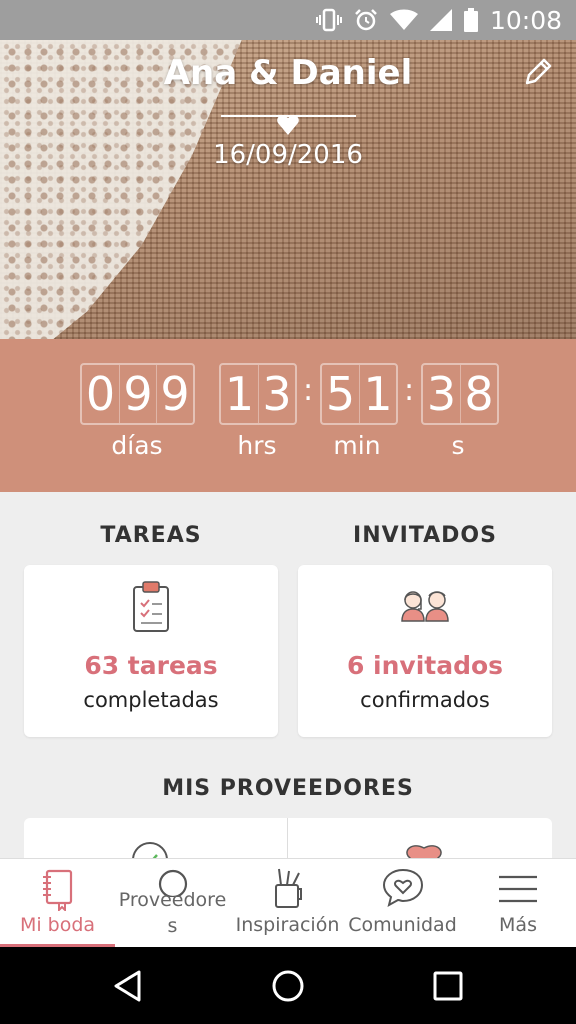  I want to click on edit-button, so click(538, 72).